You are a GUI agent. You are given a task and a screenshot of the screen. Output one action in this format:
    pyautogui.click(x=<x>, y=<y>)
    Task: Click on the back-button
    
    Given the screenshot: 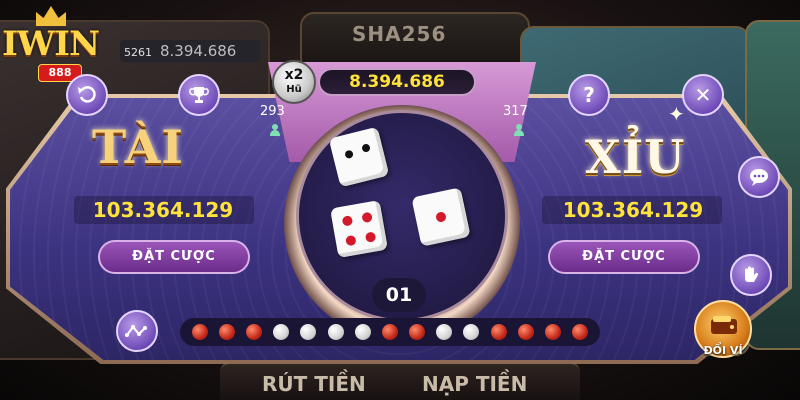 What is the action you would take?
    pyautogui.click(x=87, y=95)
    